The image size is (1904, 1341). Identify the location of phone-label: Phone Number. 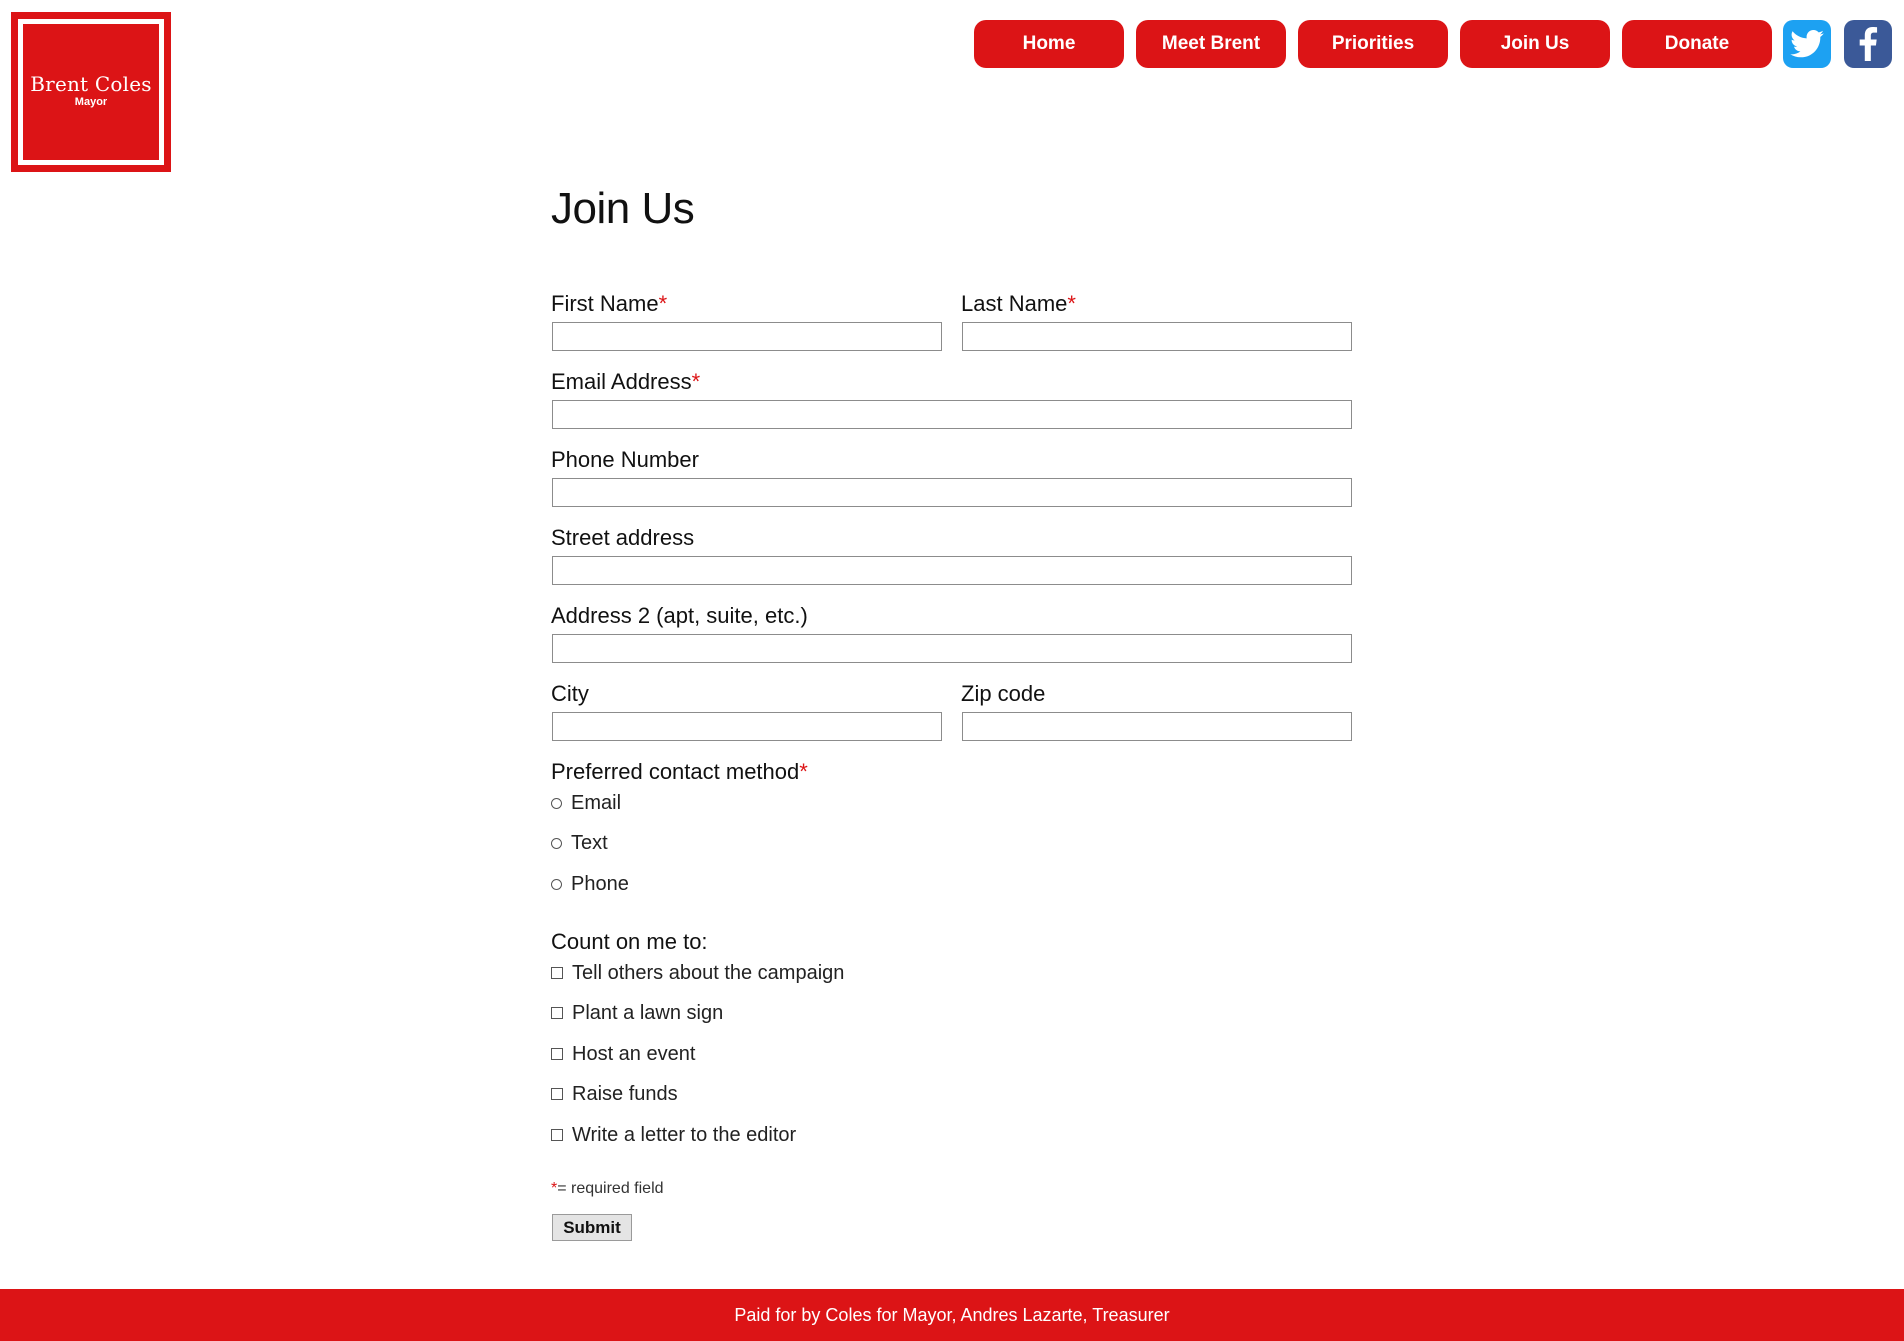
(625, 459).